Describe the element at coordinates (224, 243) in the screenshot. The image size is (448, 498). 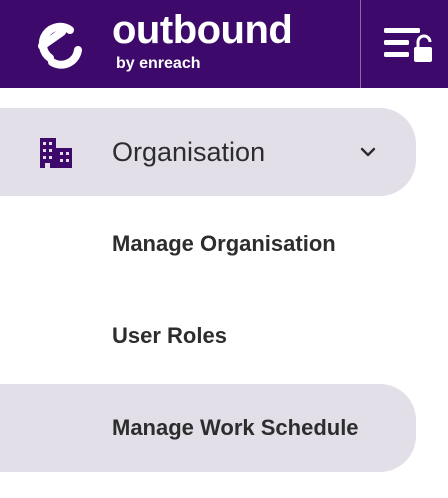
I see `nav-item-label: Manage Organisation` at that location.